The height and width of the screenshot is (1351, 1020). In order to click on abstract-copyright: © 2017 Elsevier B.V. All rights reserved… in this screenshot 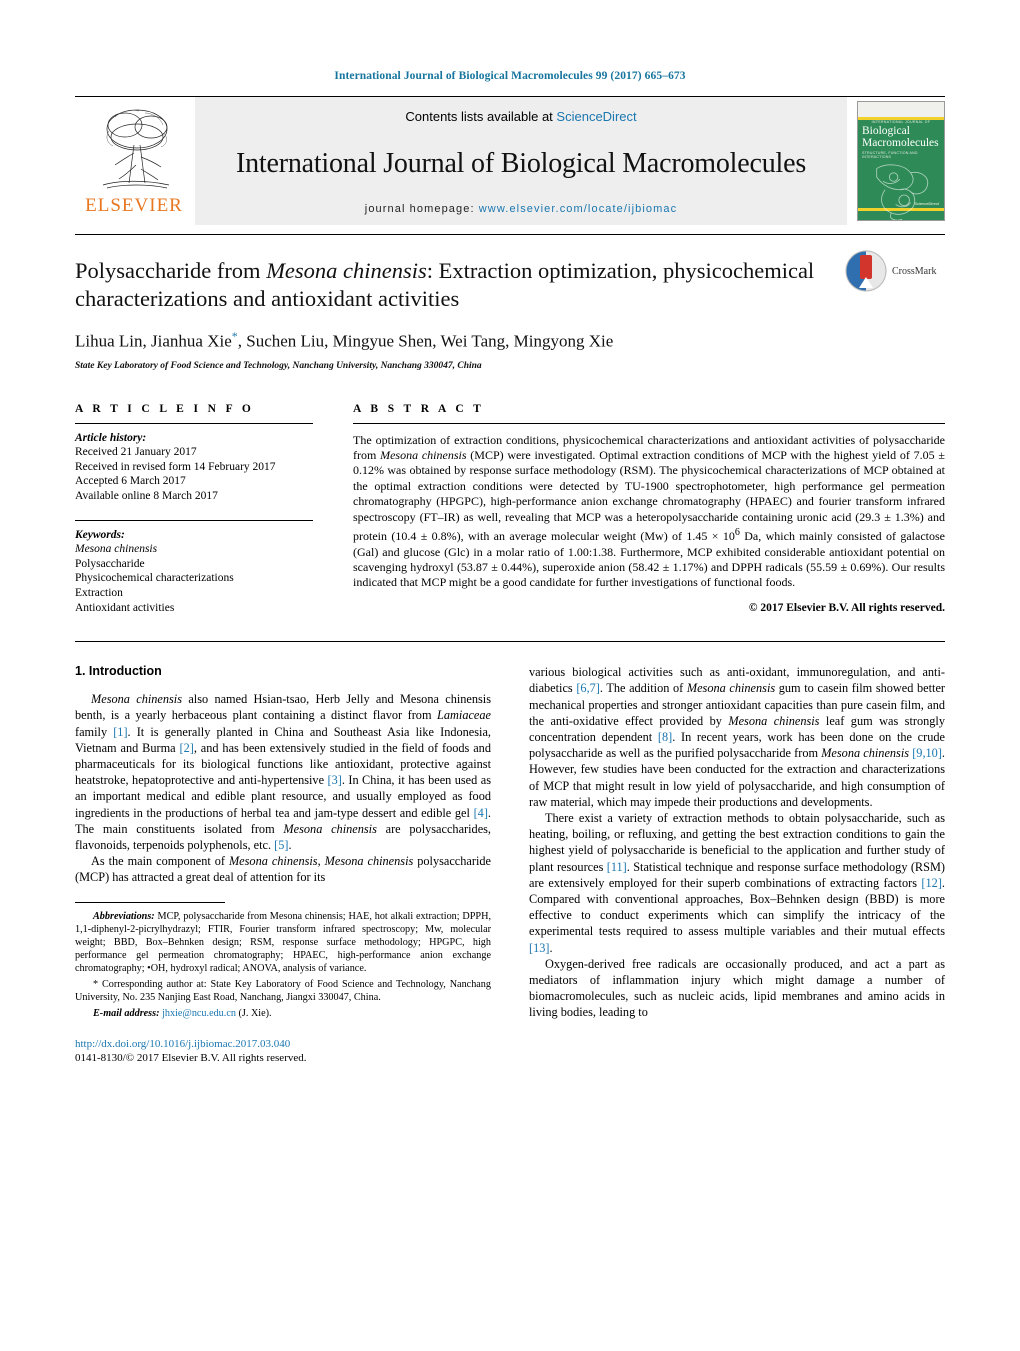, I will do `click(846, 607)`.